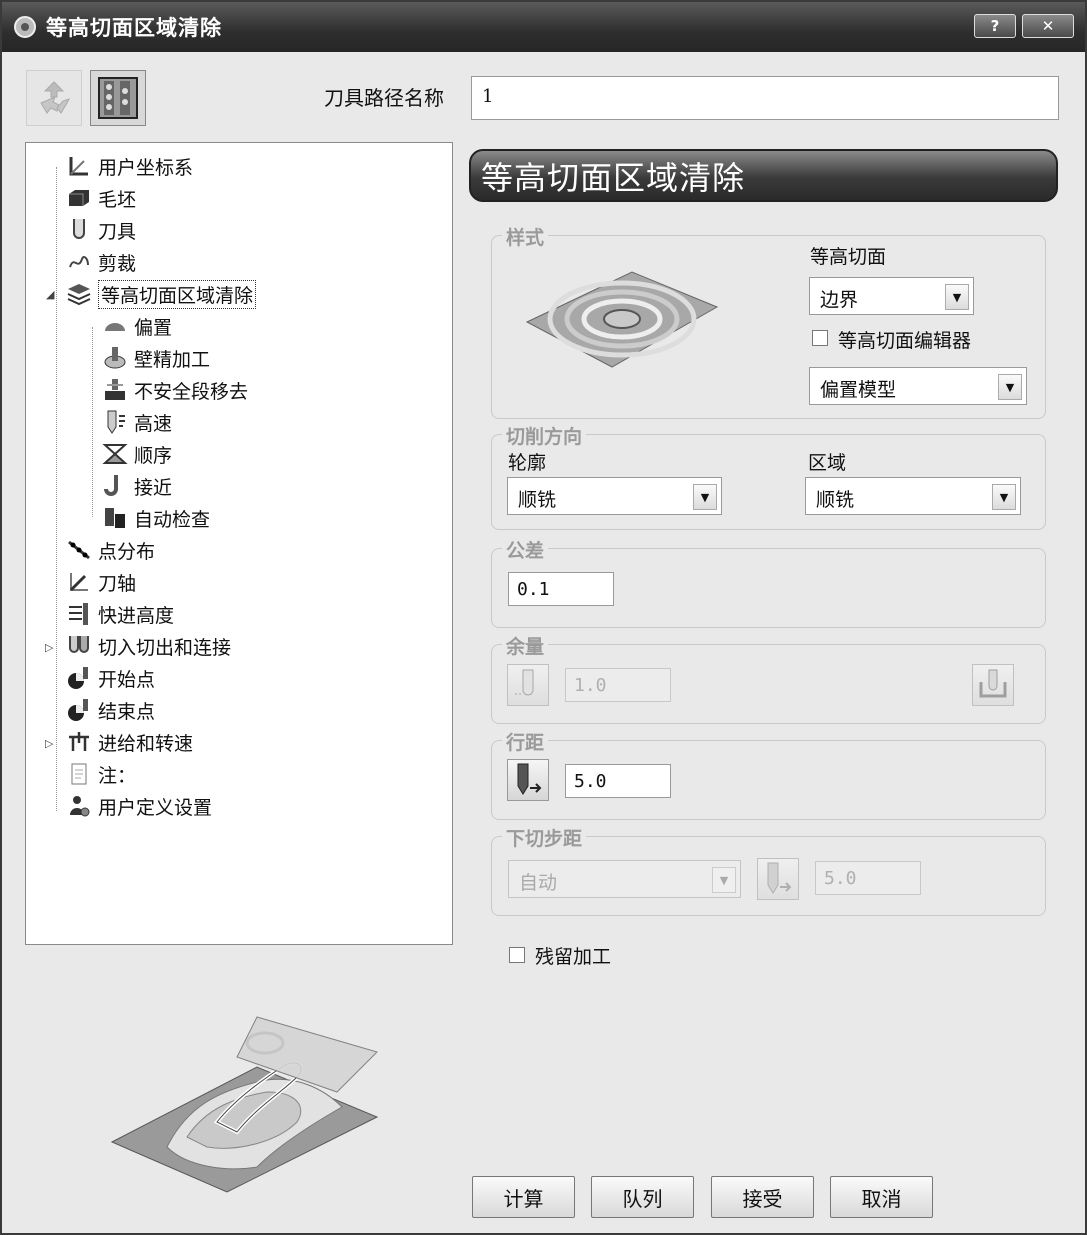 This screenshot has height=1235, width=1087. Describe the element at coordinates (79, 295) in the screenshot. I see `layers-icon` at that location.